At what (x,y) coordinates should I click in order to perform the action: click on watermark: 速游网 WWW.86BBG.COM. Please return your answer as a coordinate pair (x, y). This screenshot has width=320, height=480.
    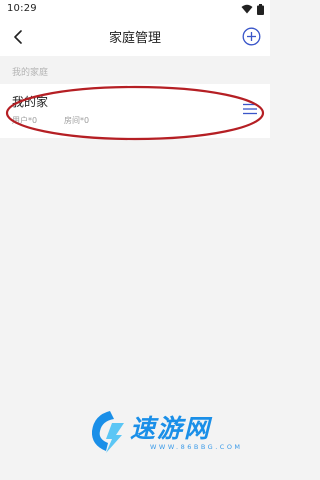
    Looking at the image, I should click on (173, 435).